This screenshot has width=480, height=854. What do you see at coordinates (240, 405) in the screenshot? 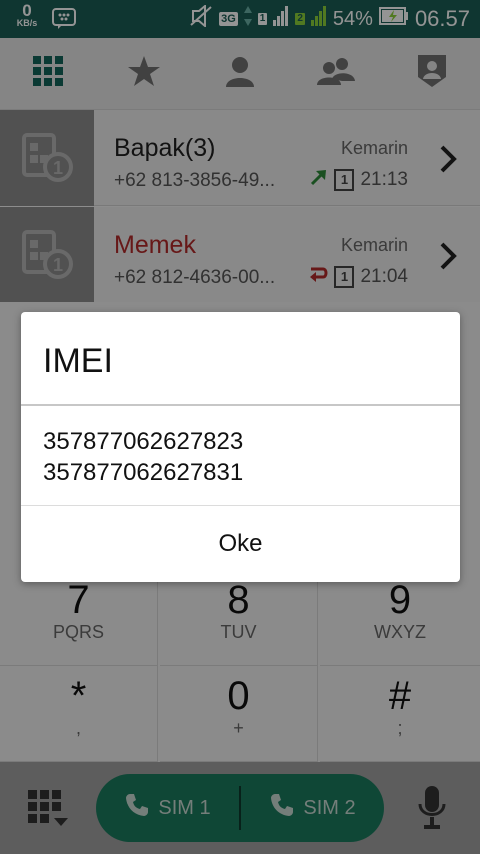
I see `divider` at bounding box center [240, 405].